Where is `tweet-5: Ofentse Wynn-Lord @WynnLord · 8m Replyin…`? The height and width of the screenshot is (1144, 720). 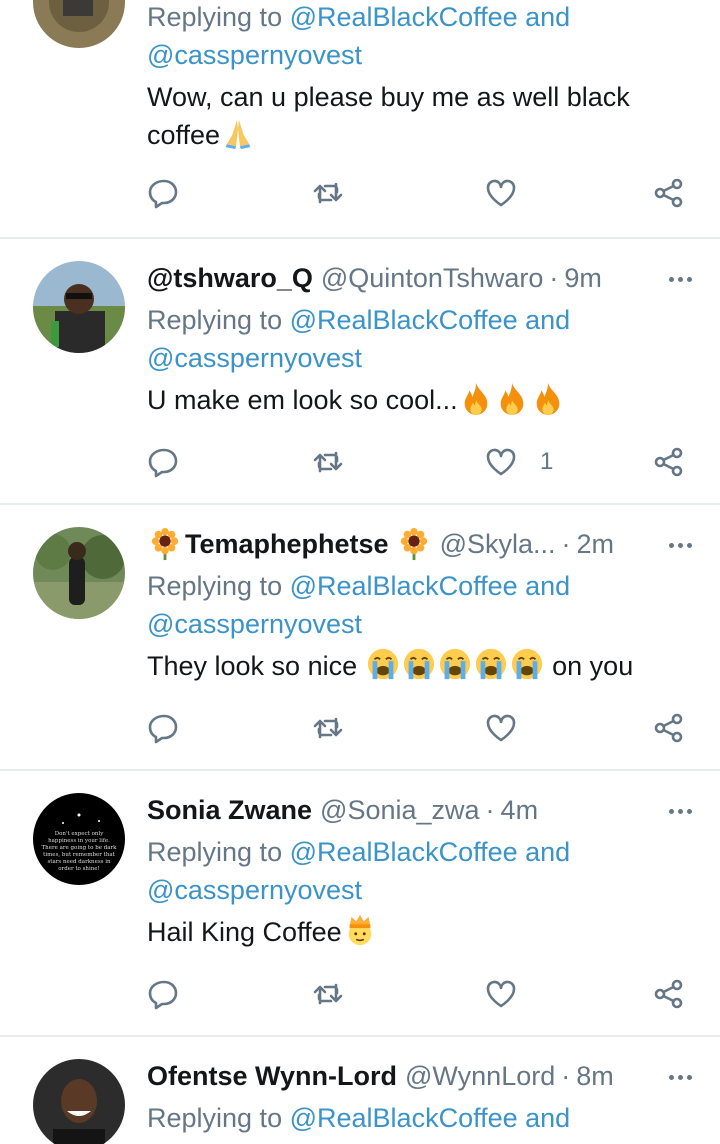
tweet-5: Ofentse Wynn-Lord @WynnLord · 8m Replyin… is located at coordinates (360, 1090).